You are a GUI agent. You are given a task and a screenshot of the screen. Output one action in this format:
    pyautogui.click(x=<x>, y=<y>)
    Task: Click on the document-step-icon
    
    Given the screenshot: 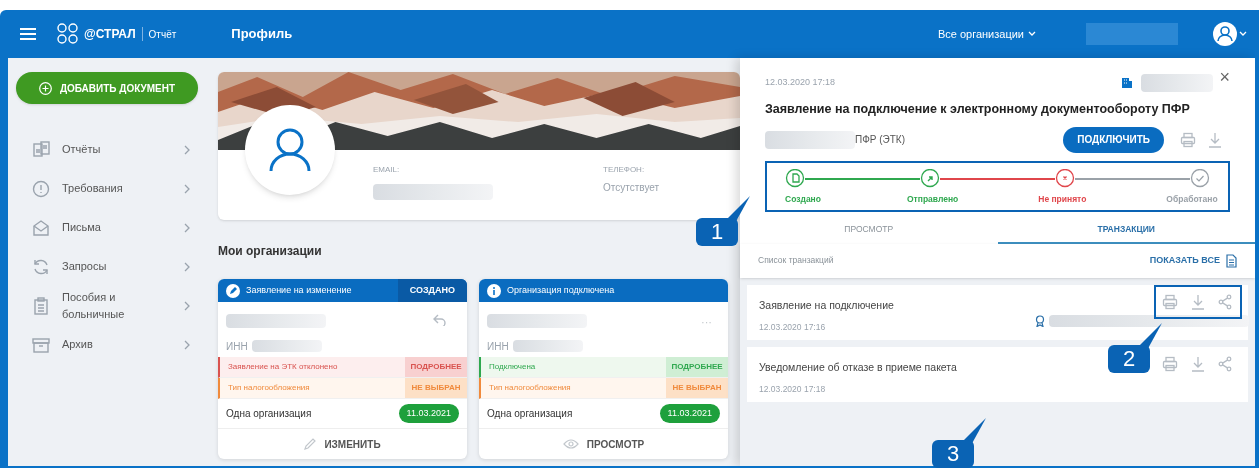 What is the action you would take?
    pyautogui.click(x=795, y=178)
    